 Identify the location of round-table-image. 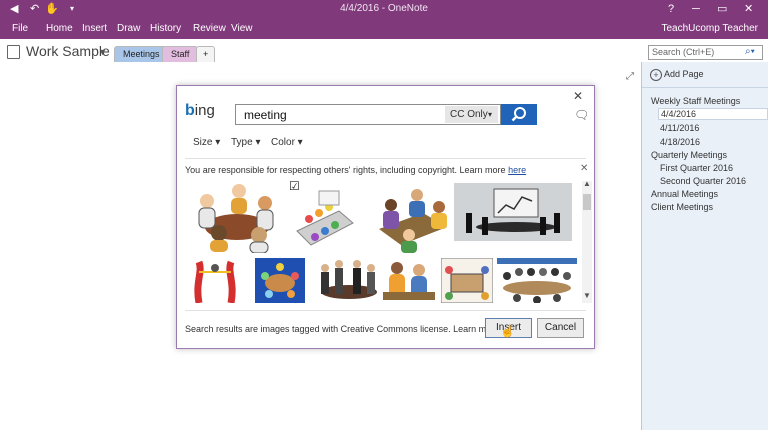
(280, 280).